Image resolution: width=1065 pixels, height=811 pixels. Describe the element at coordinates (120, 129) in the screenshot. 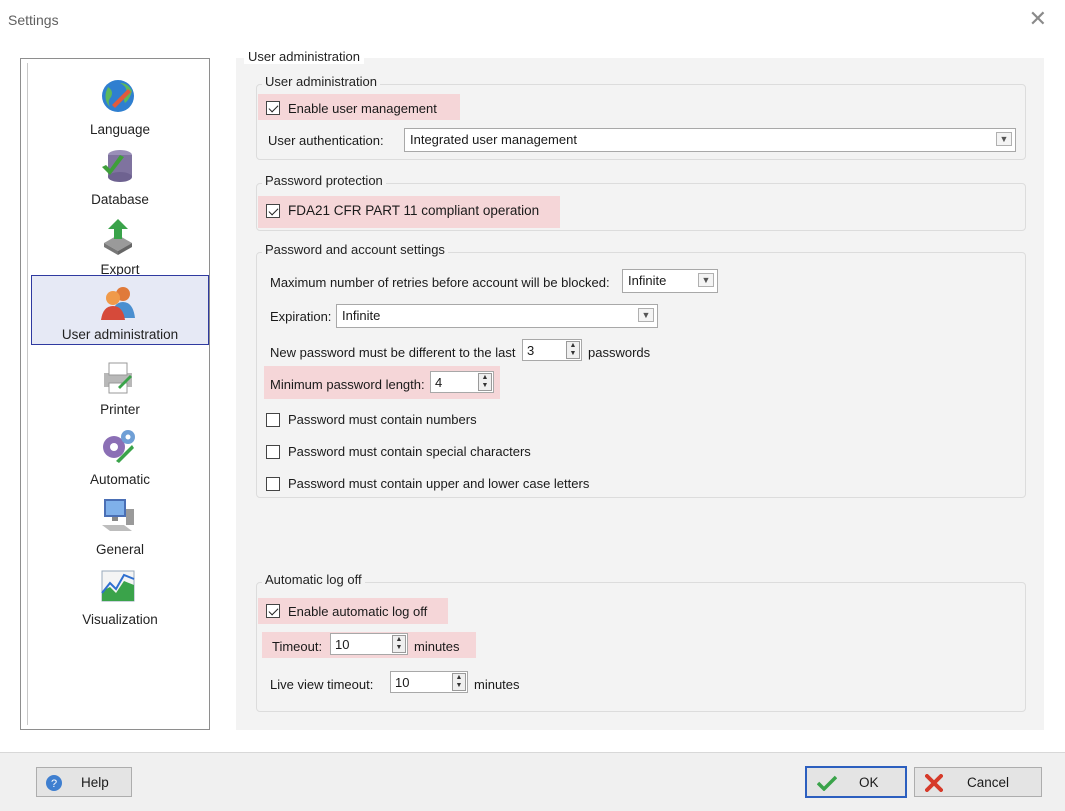

I see `sidebar-item-label: Language` at that location.